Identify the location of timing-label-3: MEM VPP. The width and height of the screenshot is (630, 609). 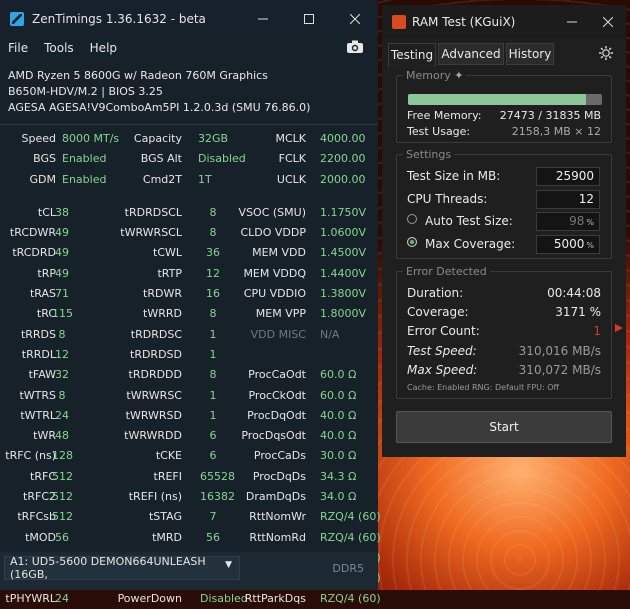
(280, 314).